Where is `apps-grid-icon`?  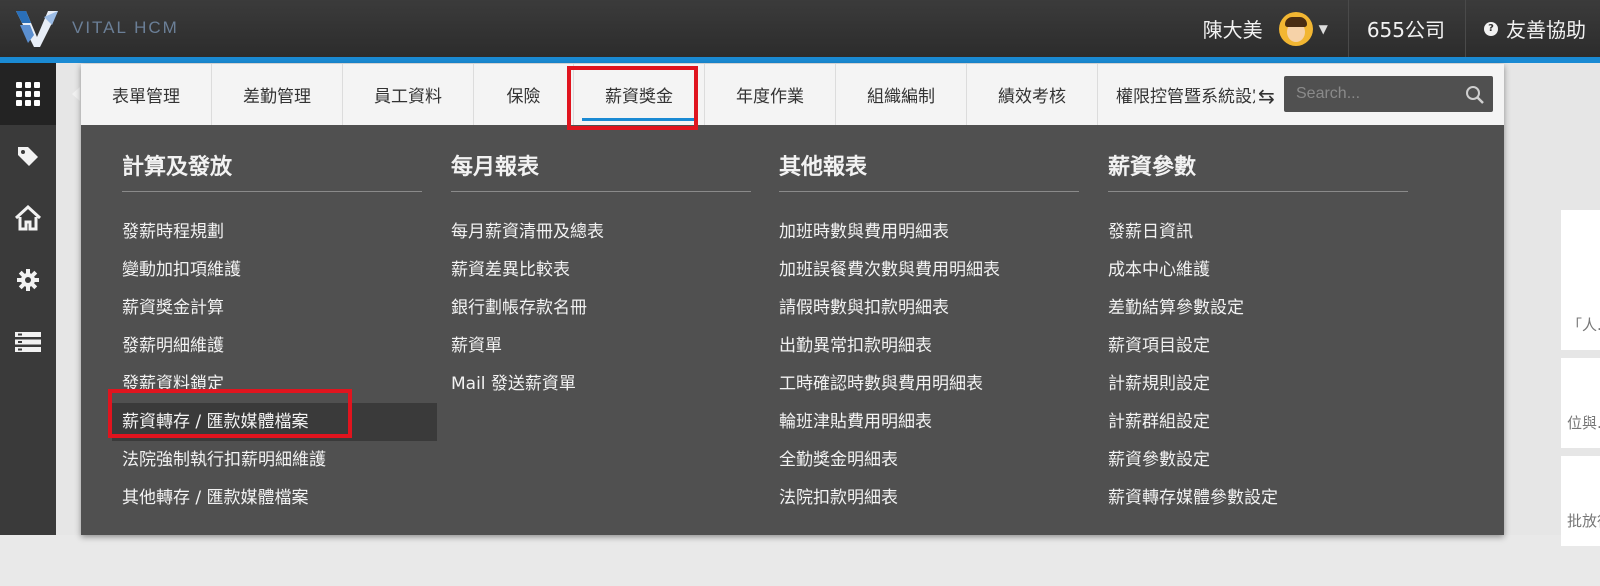 apps-grid-icon is located at coordinates (28, 94).